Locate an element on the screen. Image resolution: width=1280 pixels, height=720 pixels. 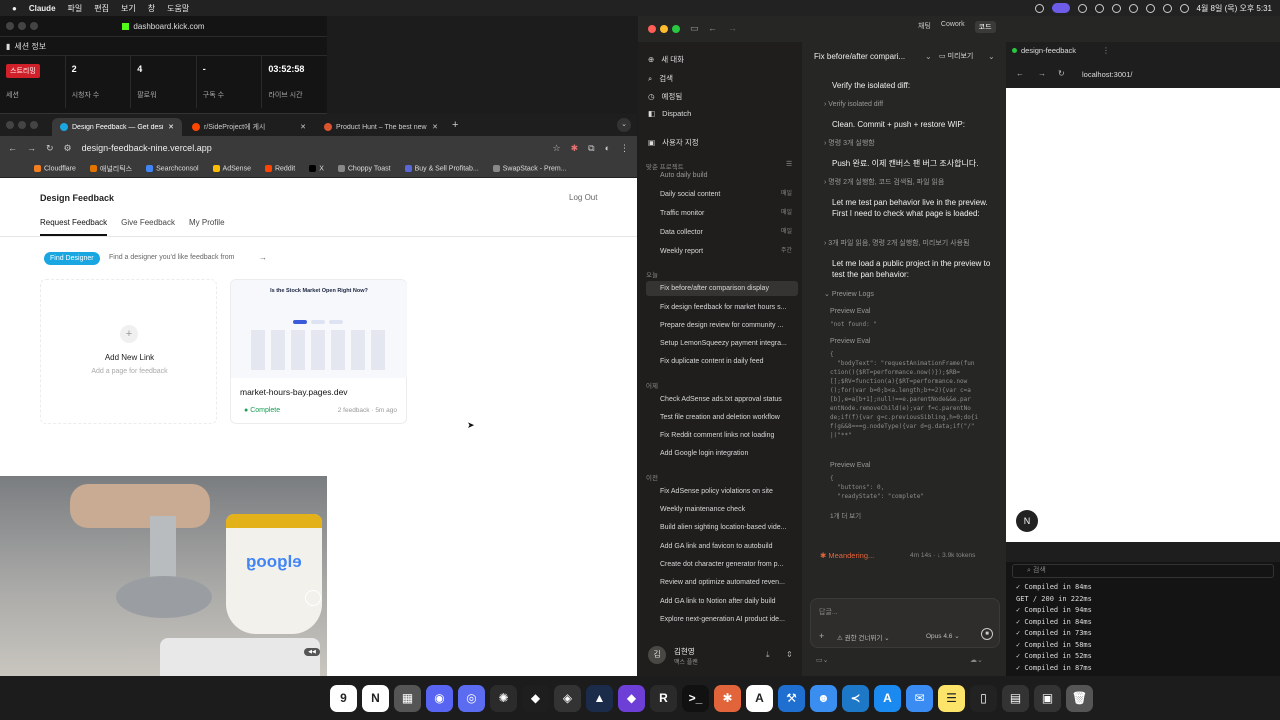
show-more-link: 1개 더 보기 is located at coordinates (845, 515).